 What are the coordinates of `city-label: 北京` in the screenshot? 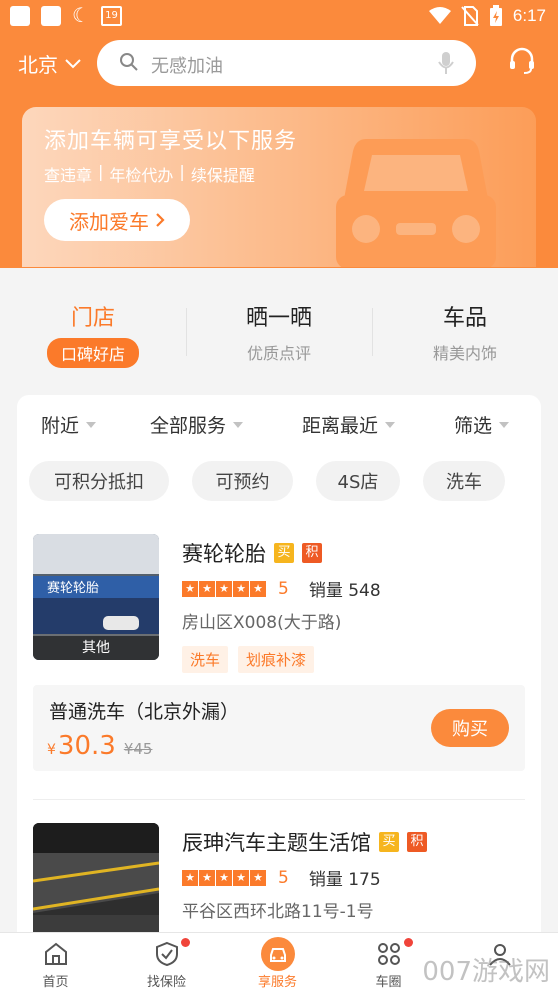 It's located at (38, 65).